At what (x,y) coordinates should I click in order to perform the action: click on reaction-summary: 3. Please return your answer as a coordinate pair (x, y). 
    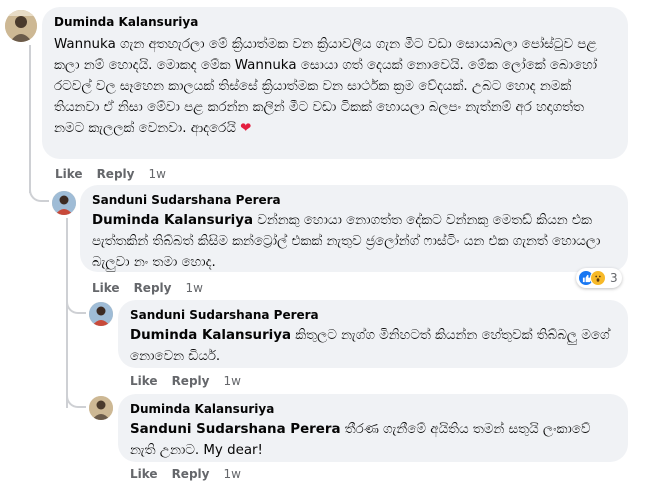
    Looking at the image, I should click on (599, 278).